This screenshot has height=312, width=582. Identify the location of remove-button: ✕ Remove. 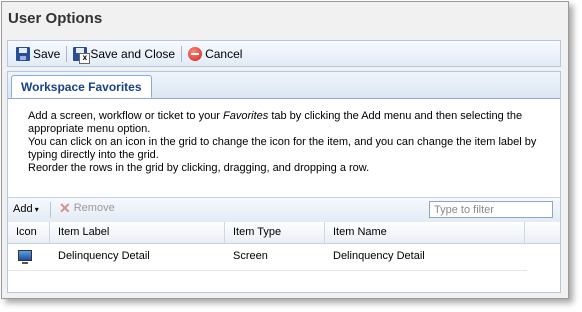
(87, 208).